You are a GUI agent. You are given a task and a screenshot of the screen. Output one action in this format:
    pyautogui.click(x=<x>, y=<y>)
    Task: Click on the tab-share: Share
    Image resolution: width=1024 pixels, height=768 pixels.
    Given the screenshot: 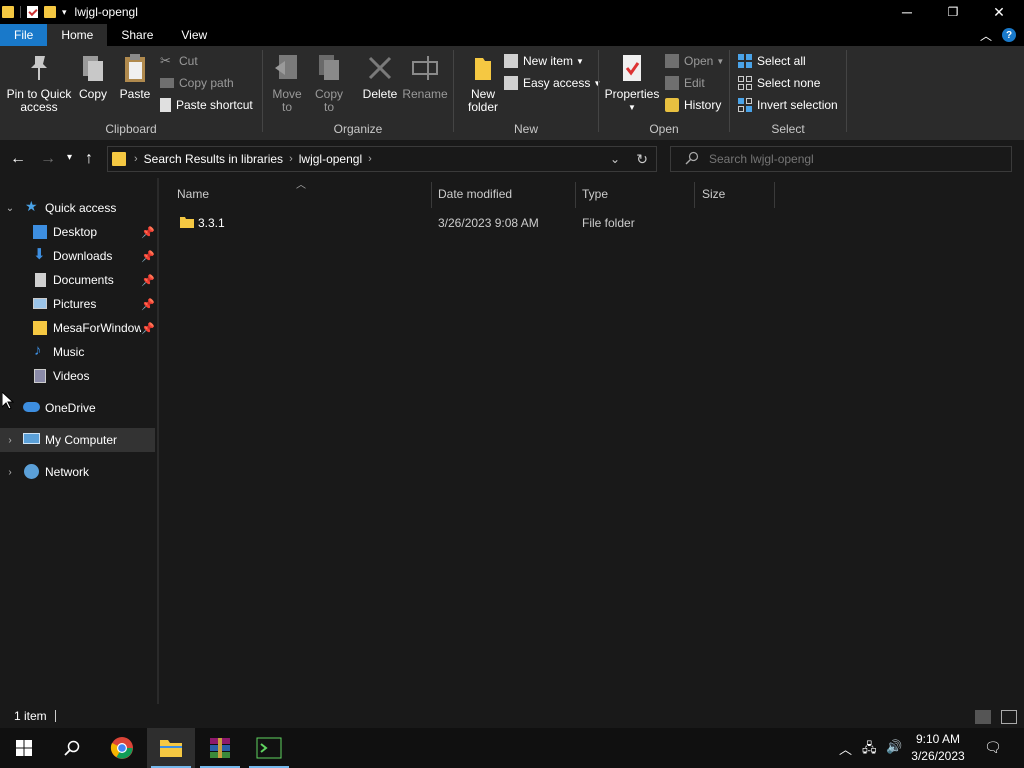 What is the action you would take?
    pyautogui.click(x=137, y=35)
    